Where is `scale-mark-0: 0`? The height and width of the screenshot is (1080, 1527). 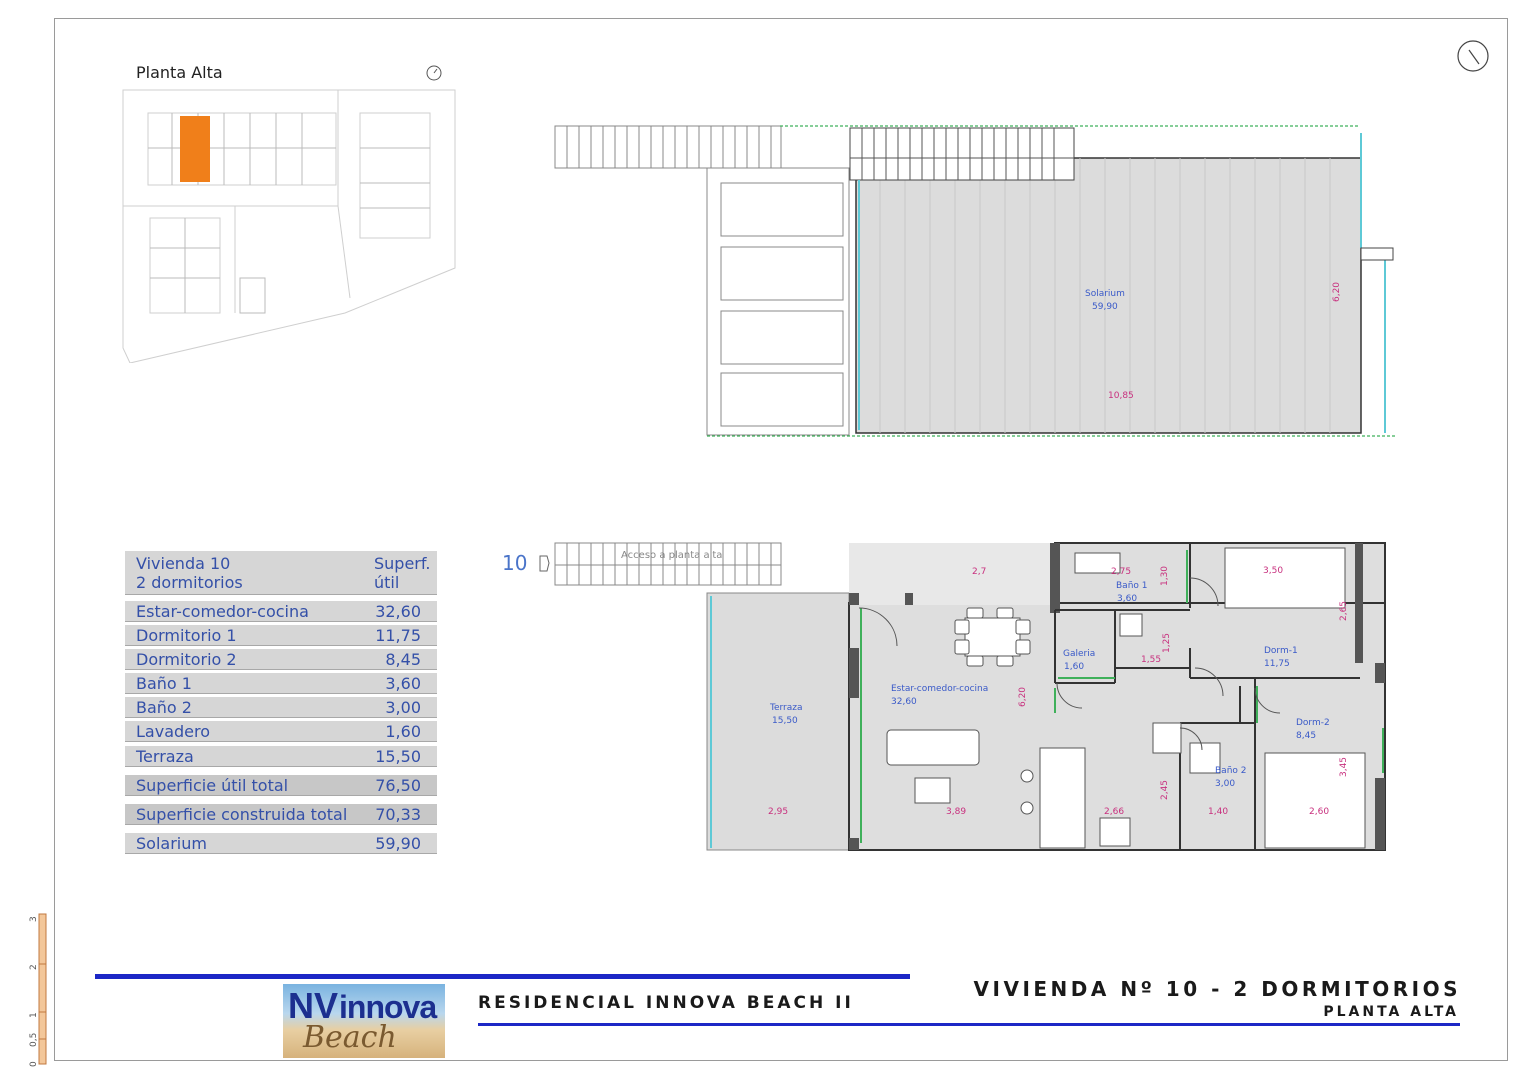
scale-mark-0: 0 is located at coordinates (34, 1064).